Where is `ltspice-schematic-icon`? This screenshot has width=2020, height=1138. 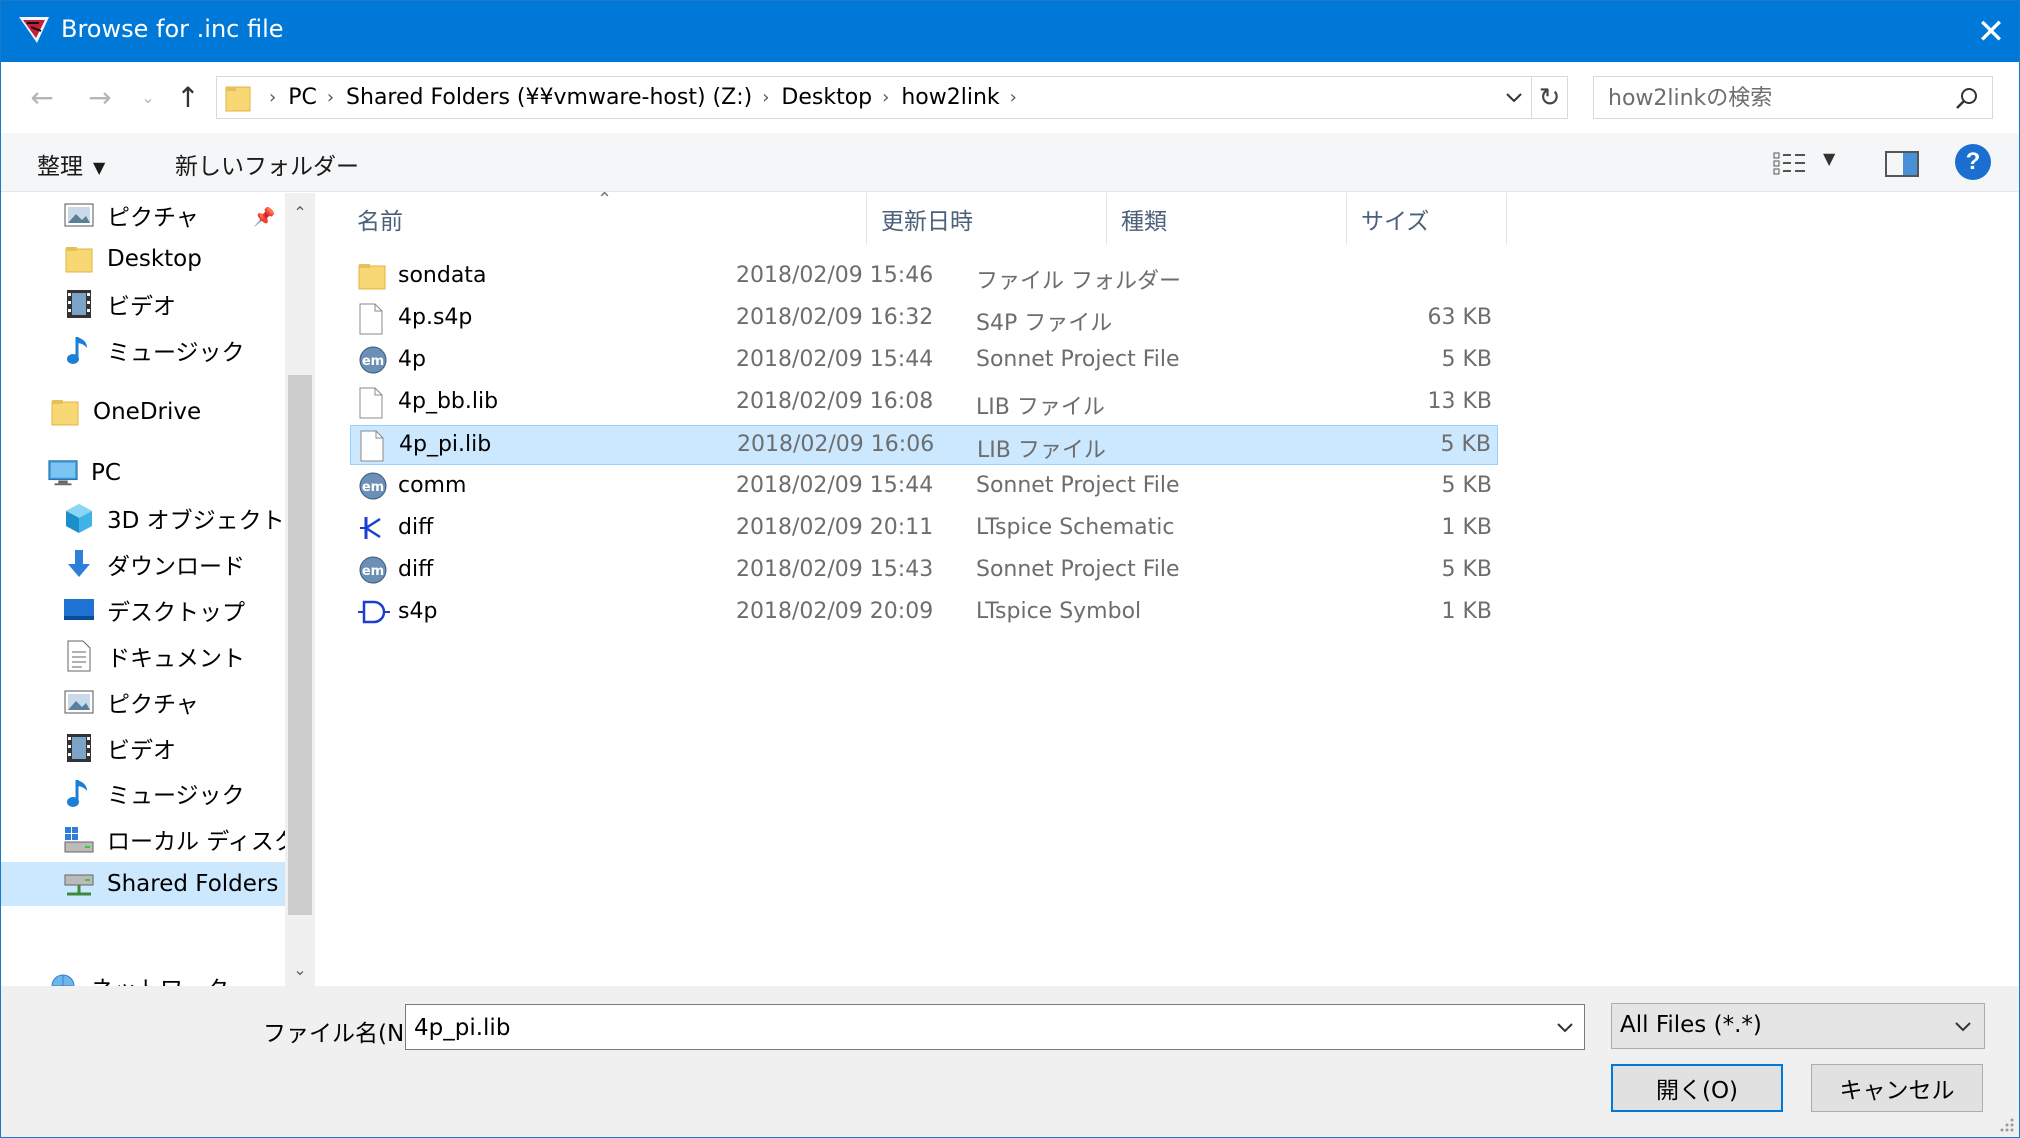
ltspice-schematic-icon is located at coordinates (373, 529).